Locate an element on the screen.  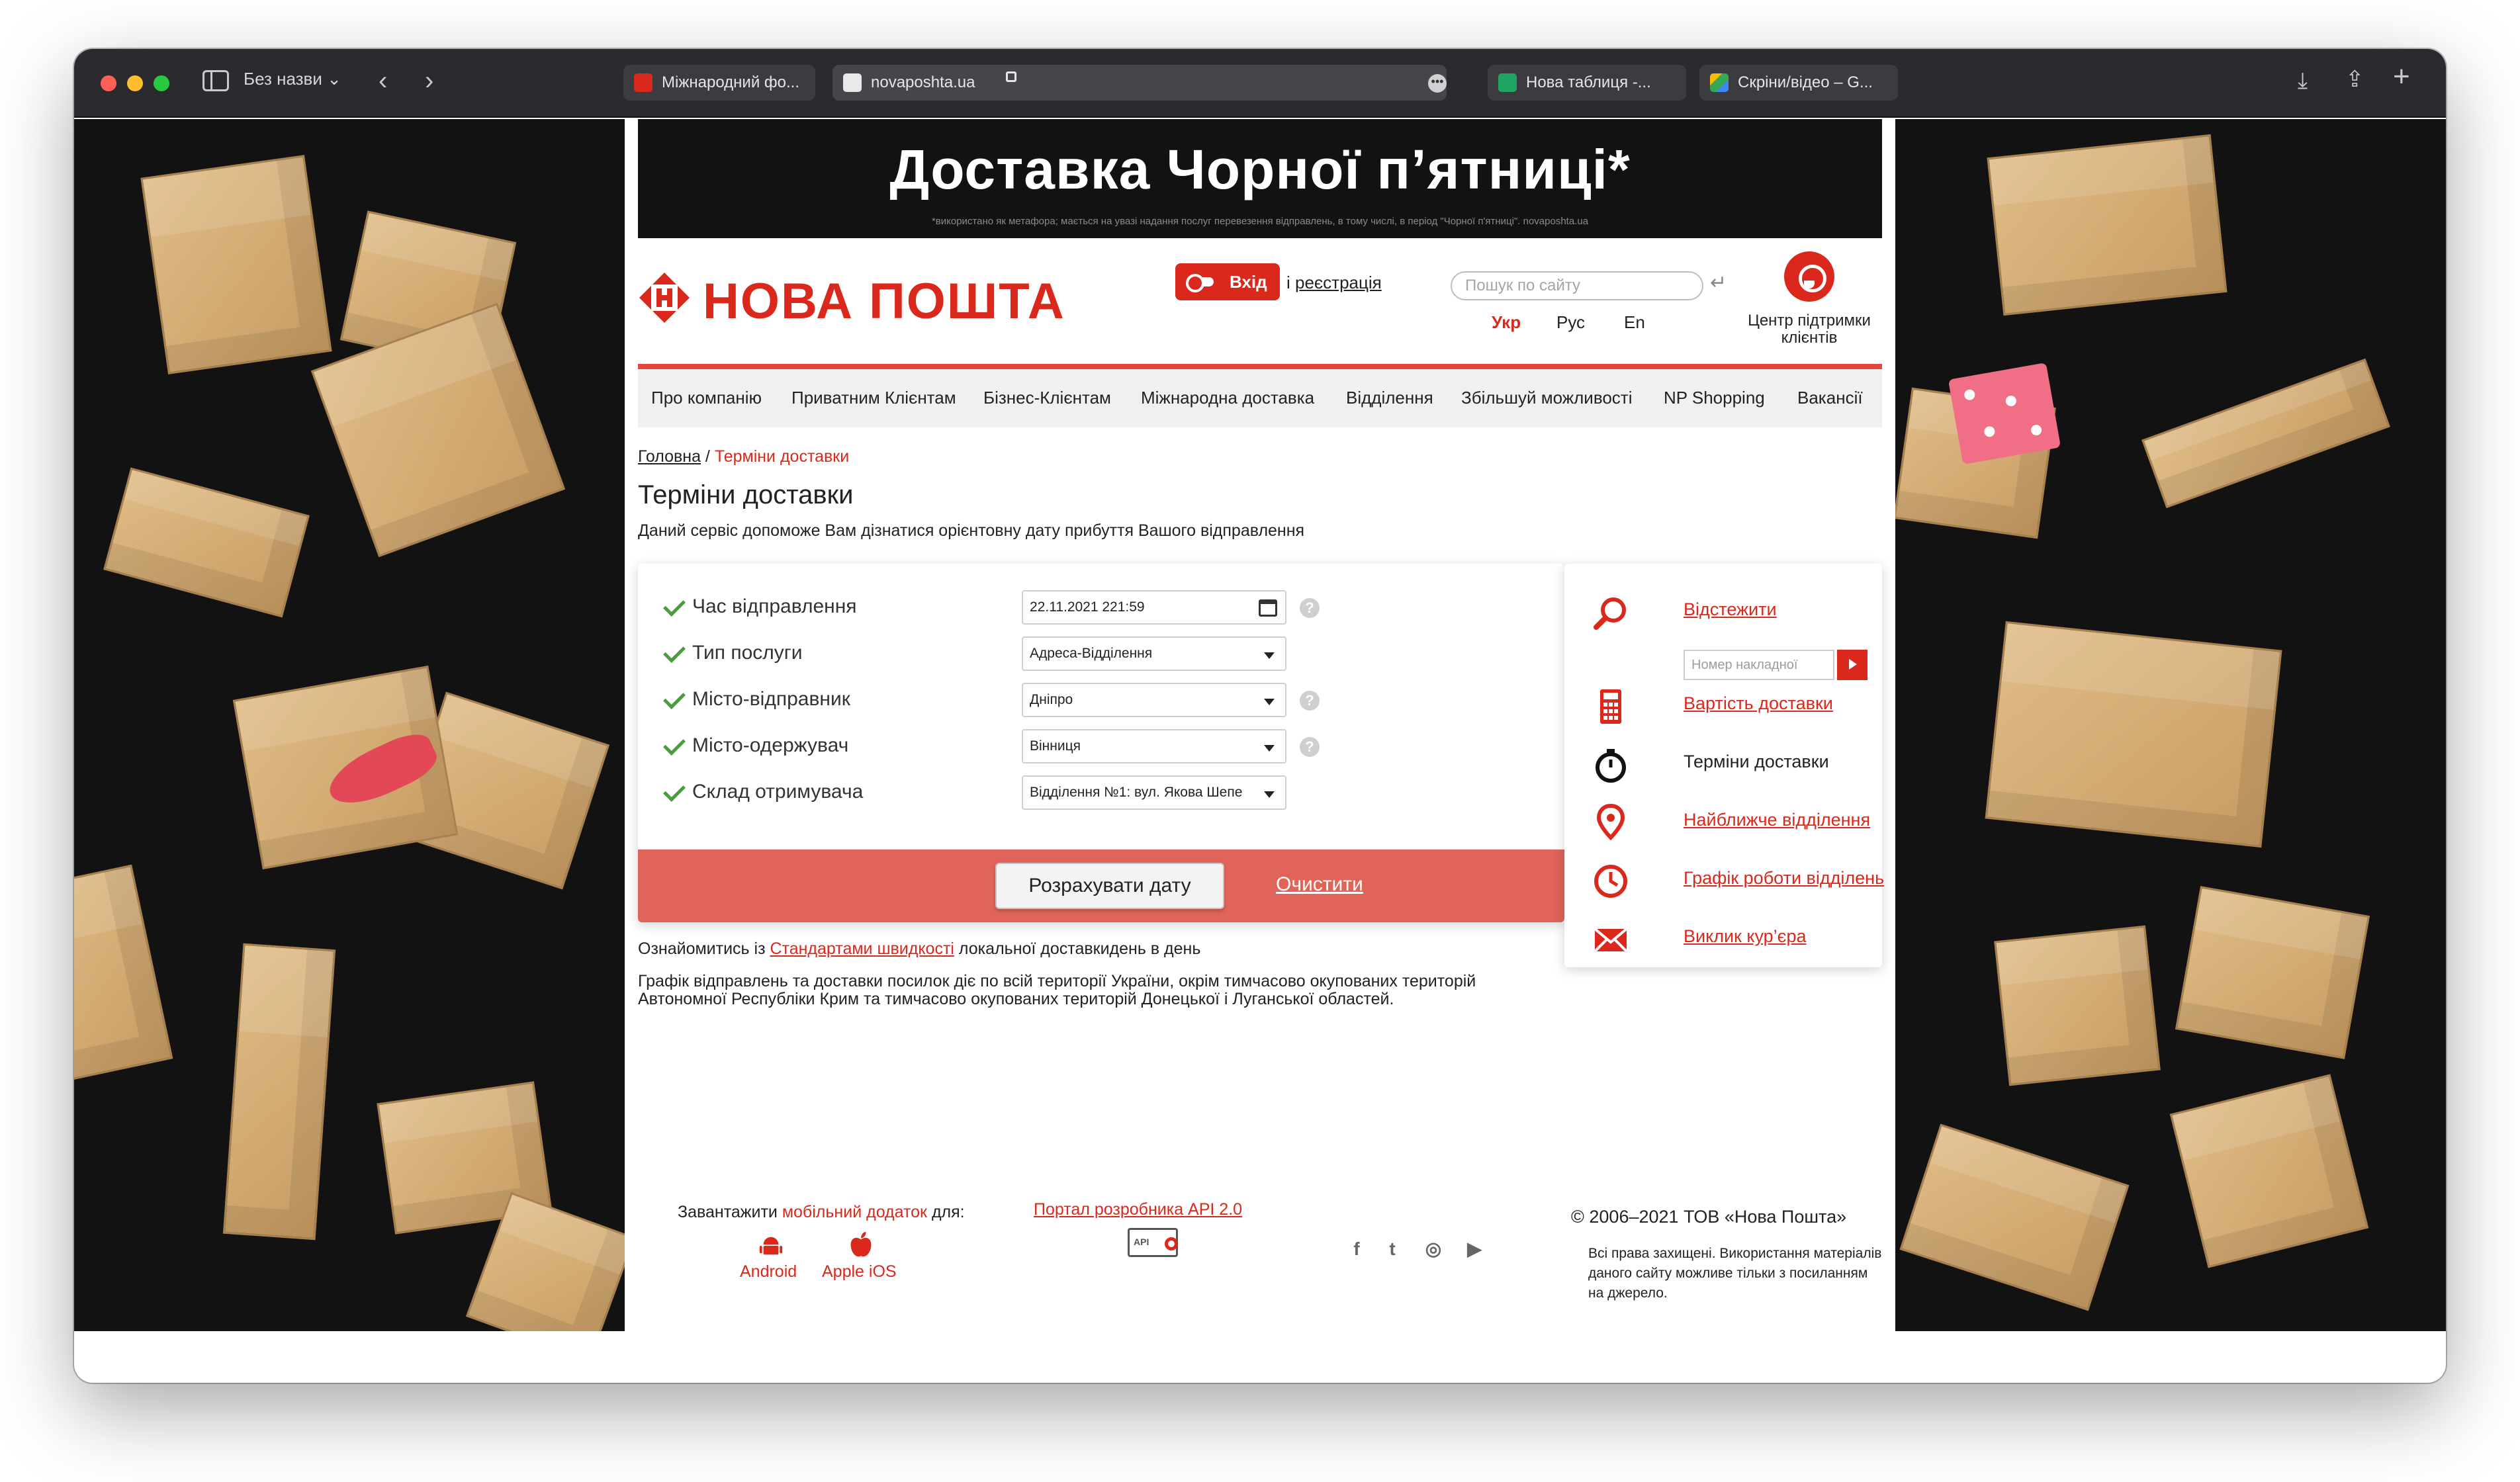
recipient-city-select: Вінниця is located at coordinates (1154, 746).